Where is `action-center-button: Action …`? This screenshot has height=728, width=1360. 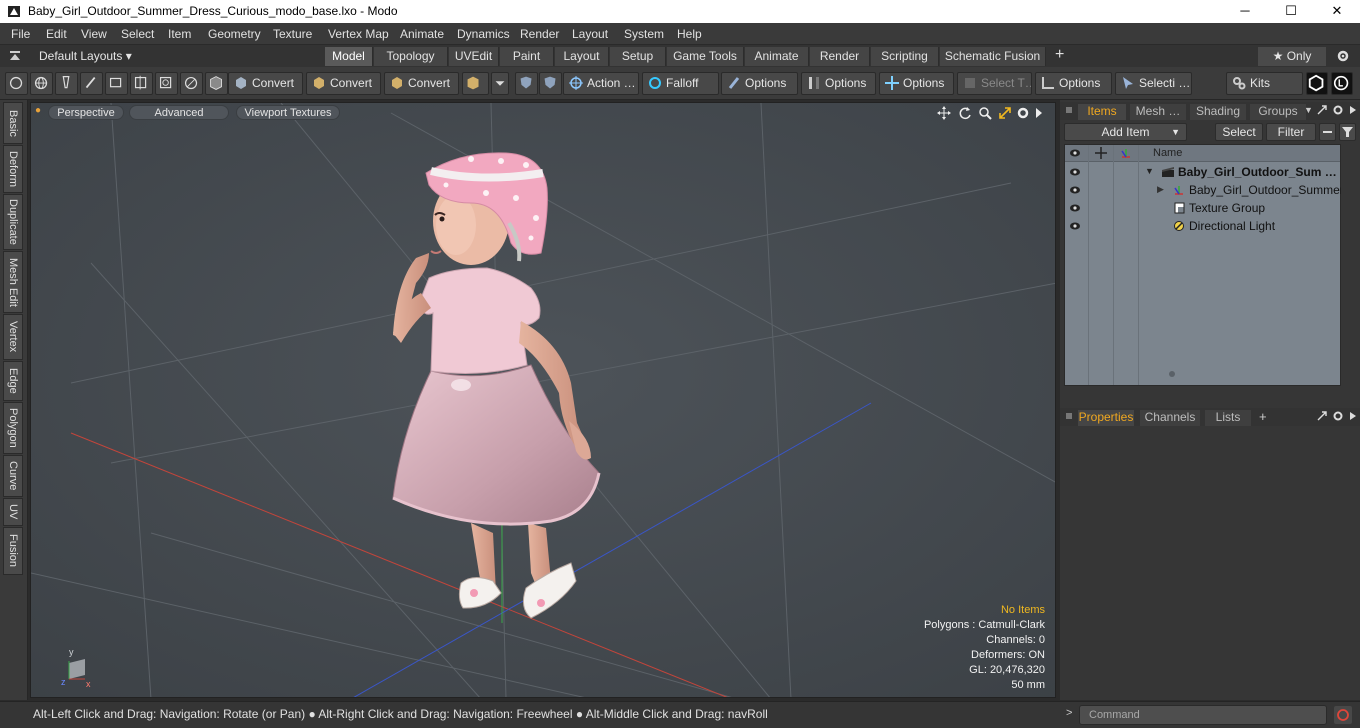
action-center-button: Action … is located at coordinates (601, 83).